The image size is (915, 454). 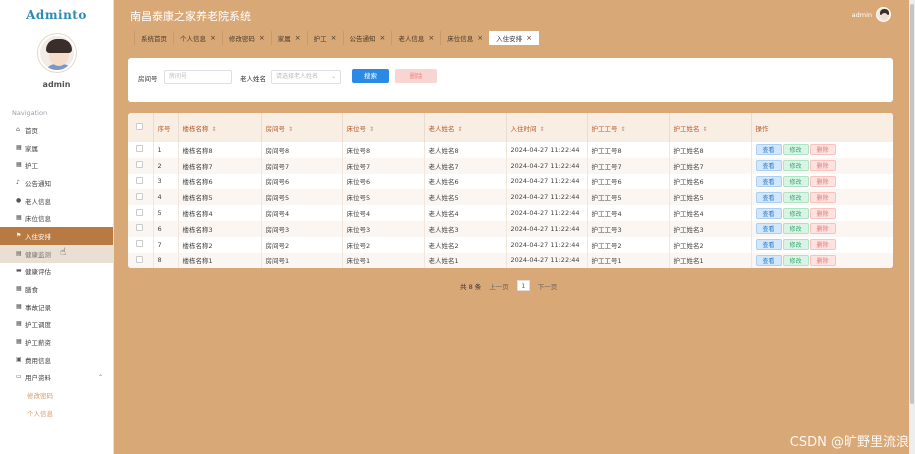 I want to click on search-button: 搜索, so click(x=370, y=76).